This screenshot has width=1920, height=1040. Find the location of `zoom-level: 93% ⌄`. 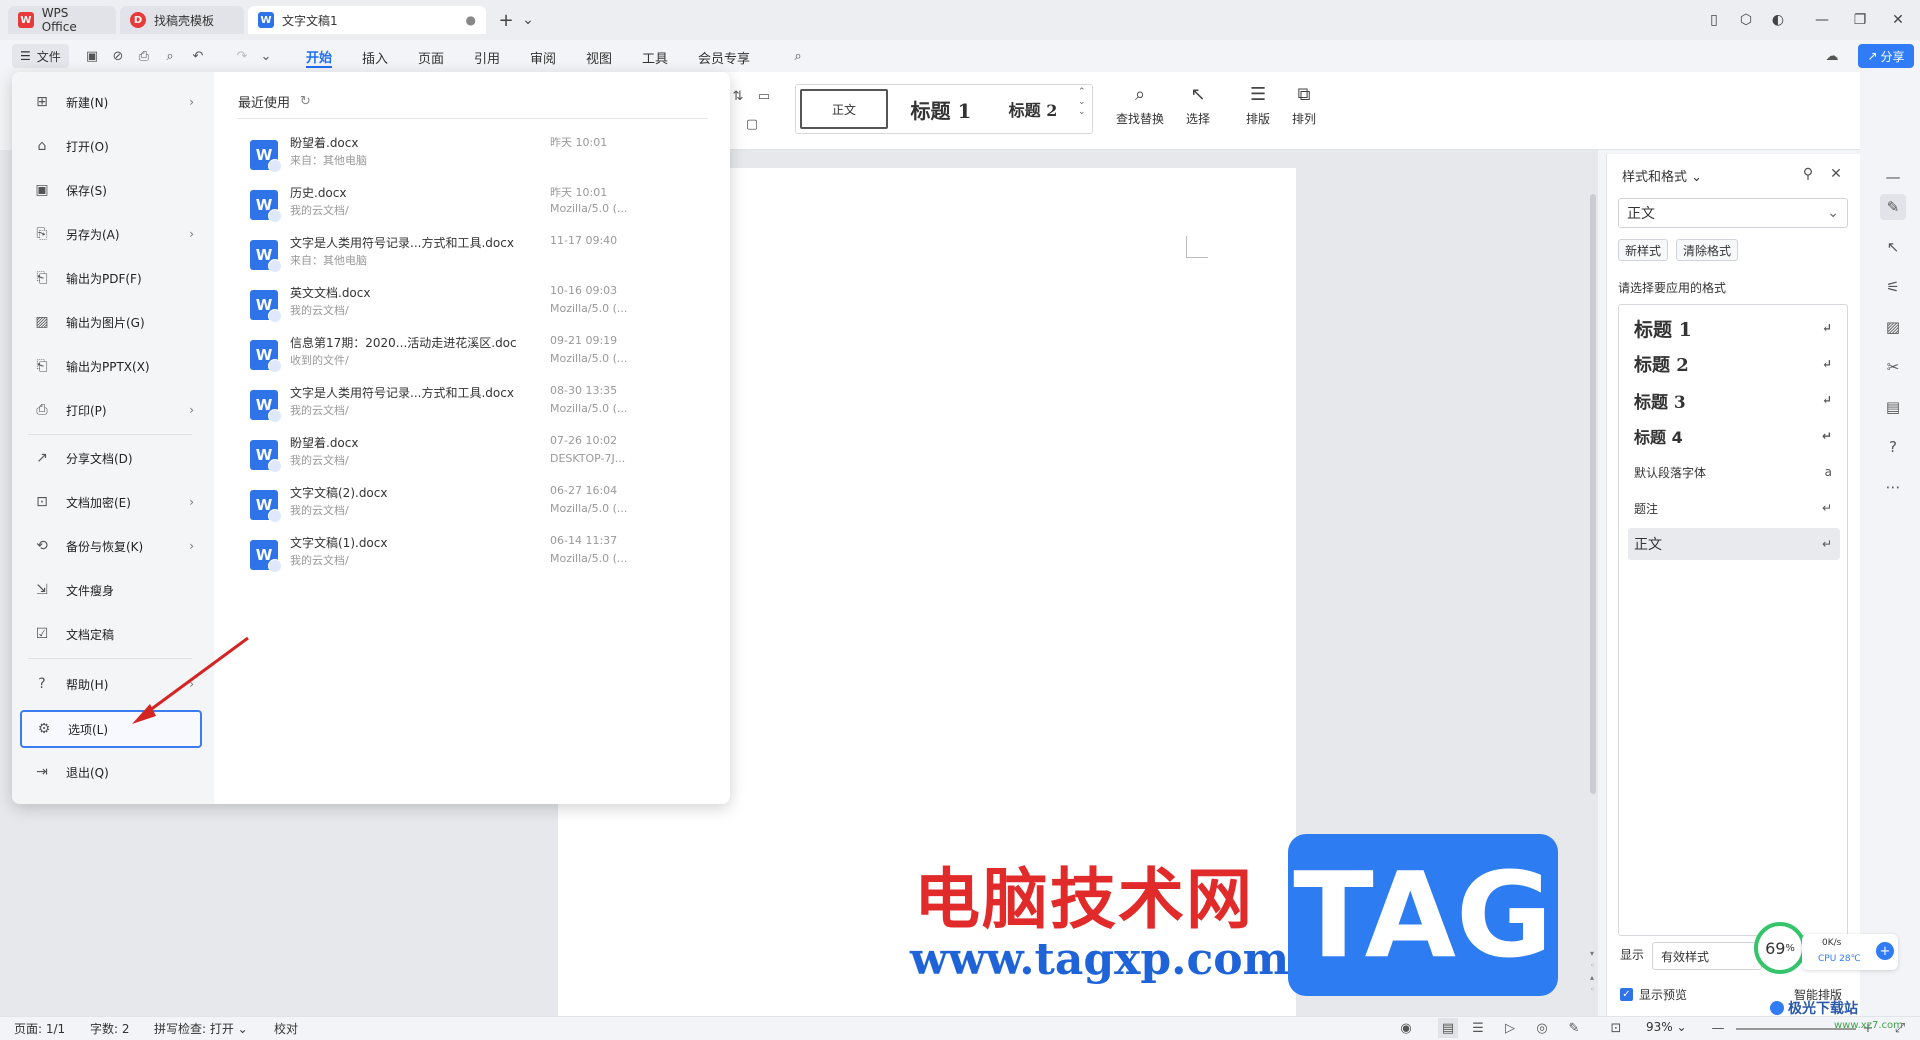

zoom-level: 93% ⌄ is located at coordinates (1666, 1027).